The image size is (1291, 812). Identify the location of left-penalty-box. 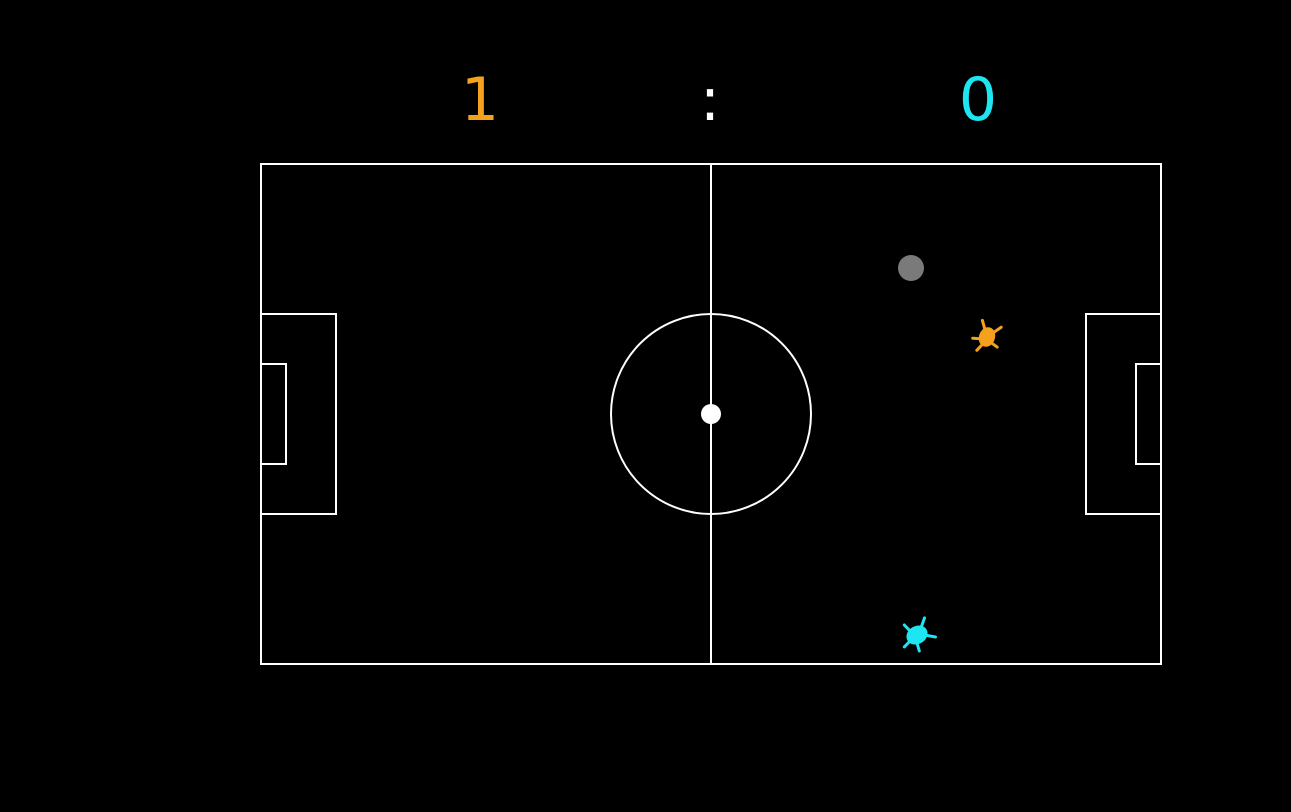
(298, 414).